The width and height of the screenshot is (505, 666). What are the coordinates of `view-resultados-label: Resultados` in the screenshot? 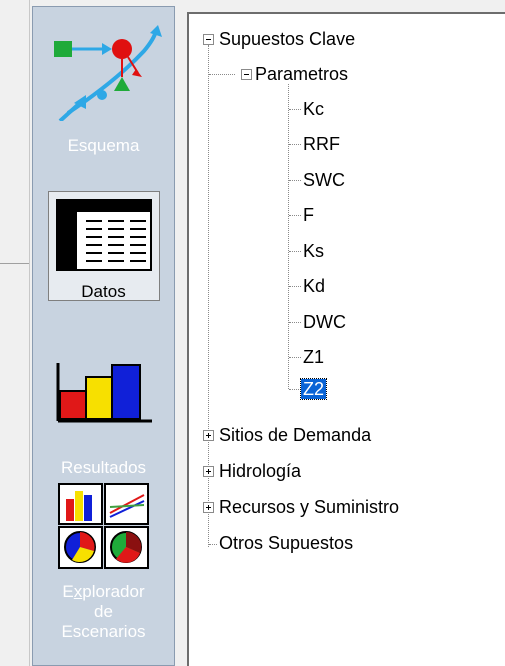 It's located at (103, 467).